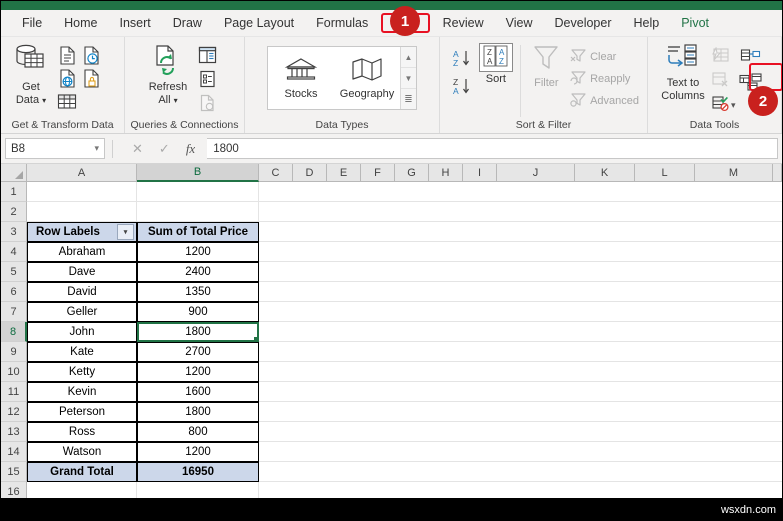 The height and width of the screenshot is (521, 783). What do you see at coordinates (14, 452) in the screenshot?
I see `row-header-14: 14` at bounding box center [14, 452].